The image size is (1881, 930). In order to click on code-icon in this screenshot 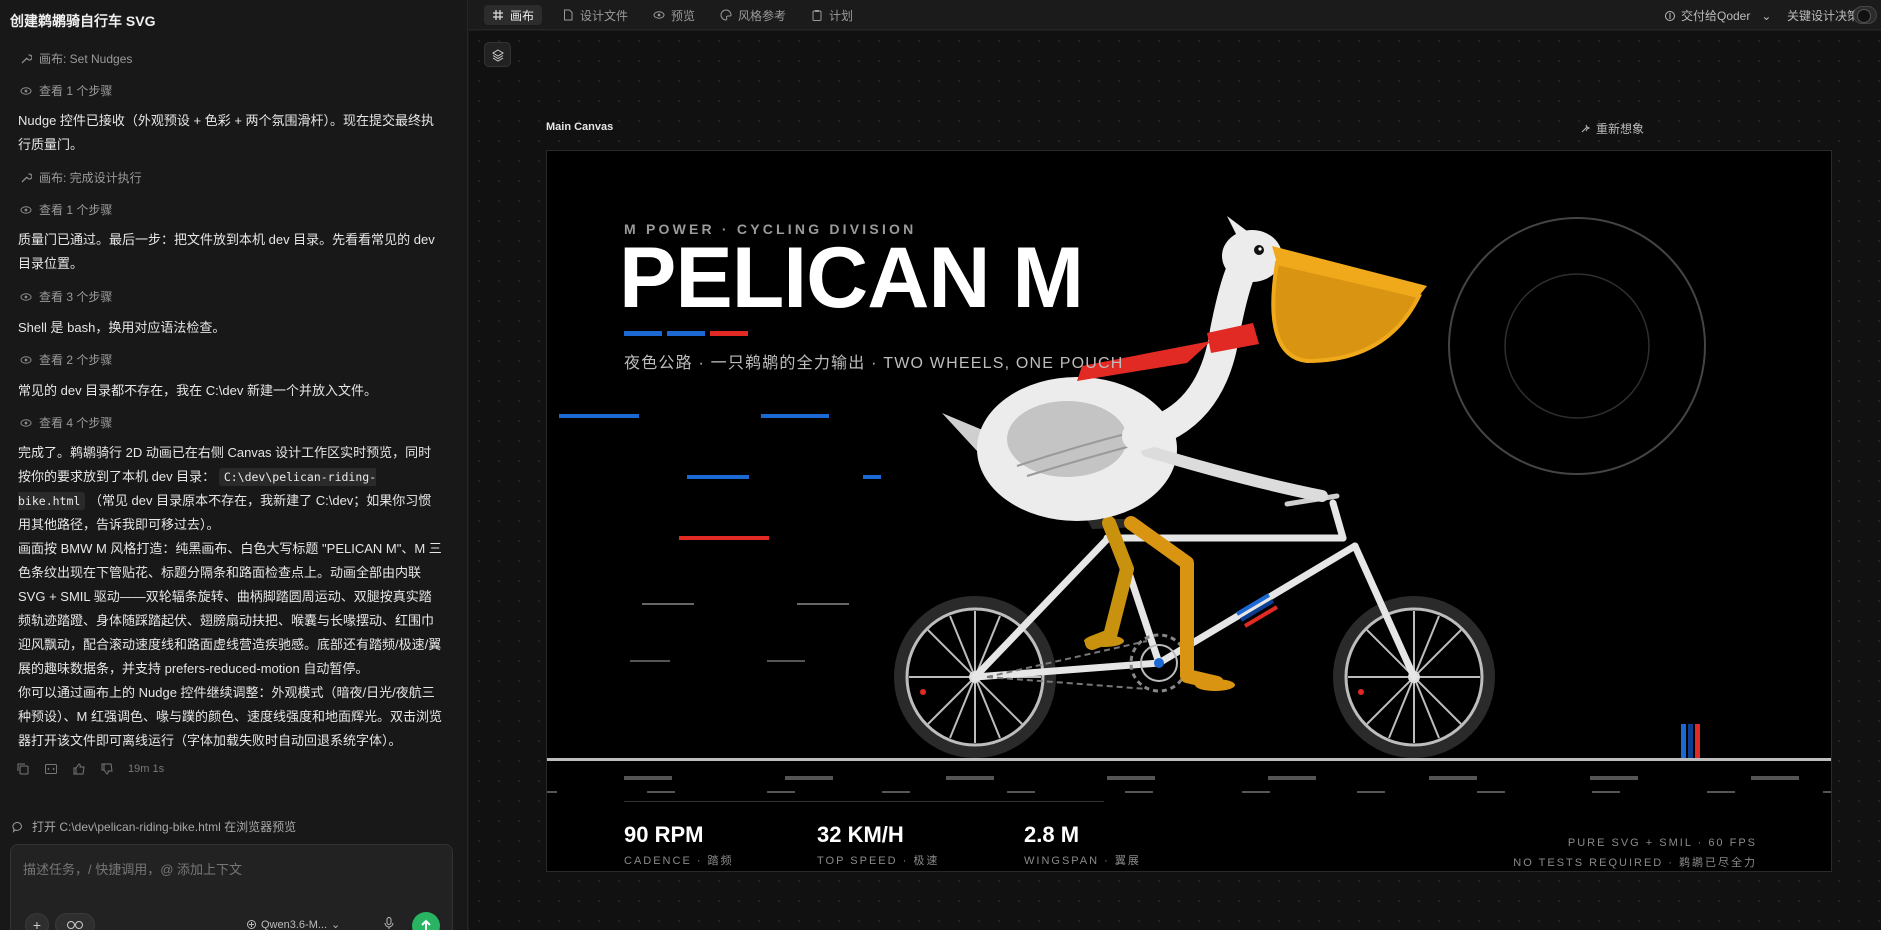, I will do `click(51, 769)`.